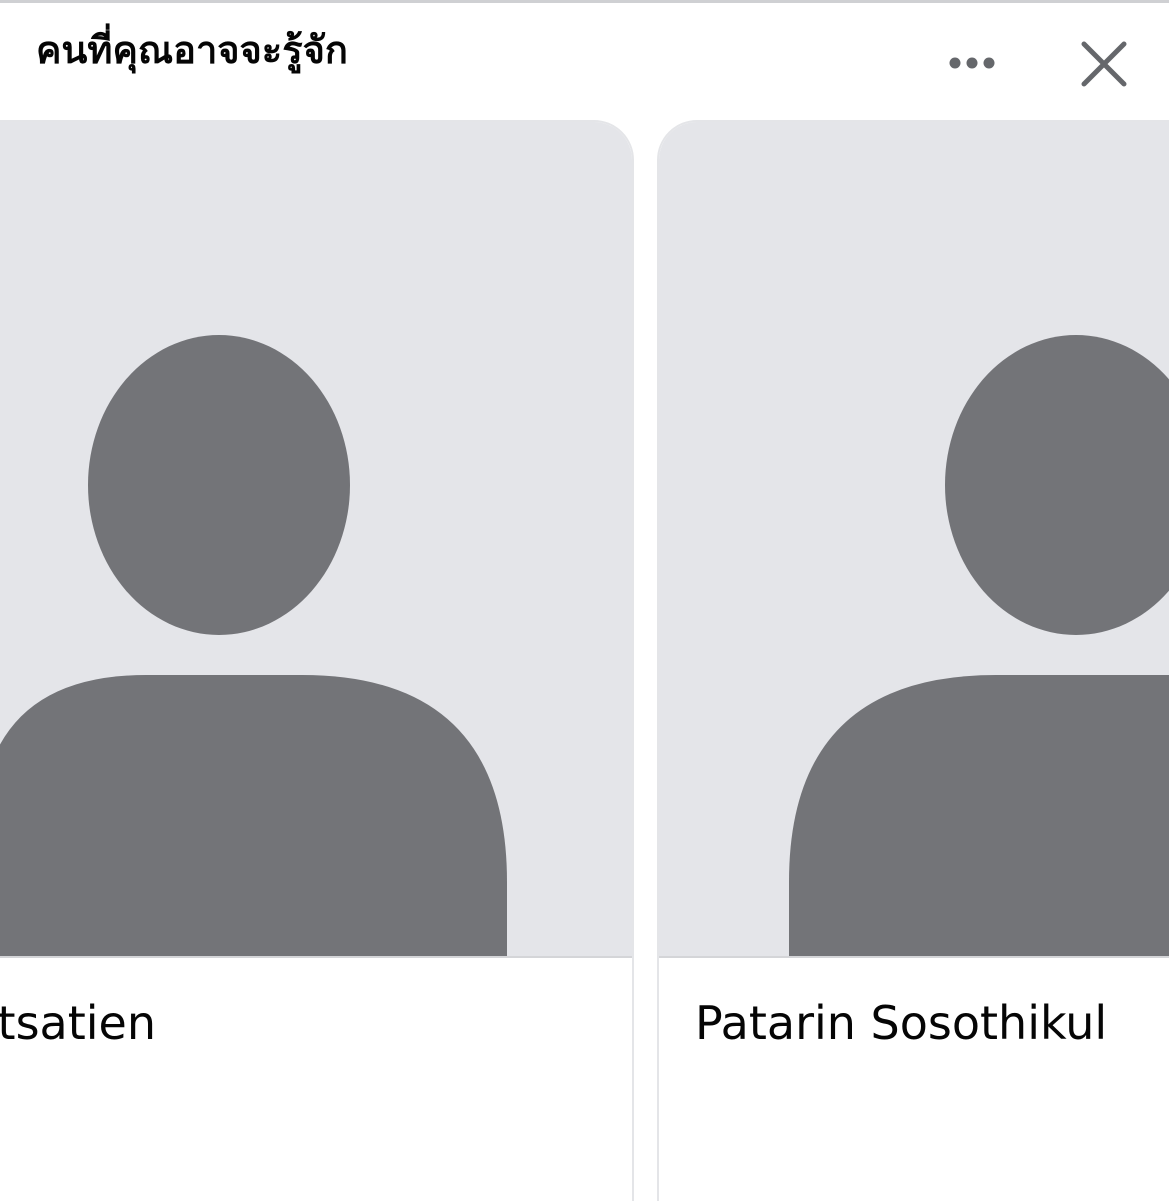 The height and width of the screenshot is (1201, 1169). What do you see at coordinates (901, 1023) in the screenshot?
I see `person-name: Patarin Sosothikul` at bounding box center [901, 1023].